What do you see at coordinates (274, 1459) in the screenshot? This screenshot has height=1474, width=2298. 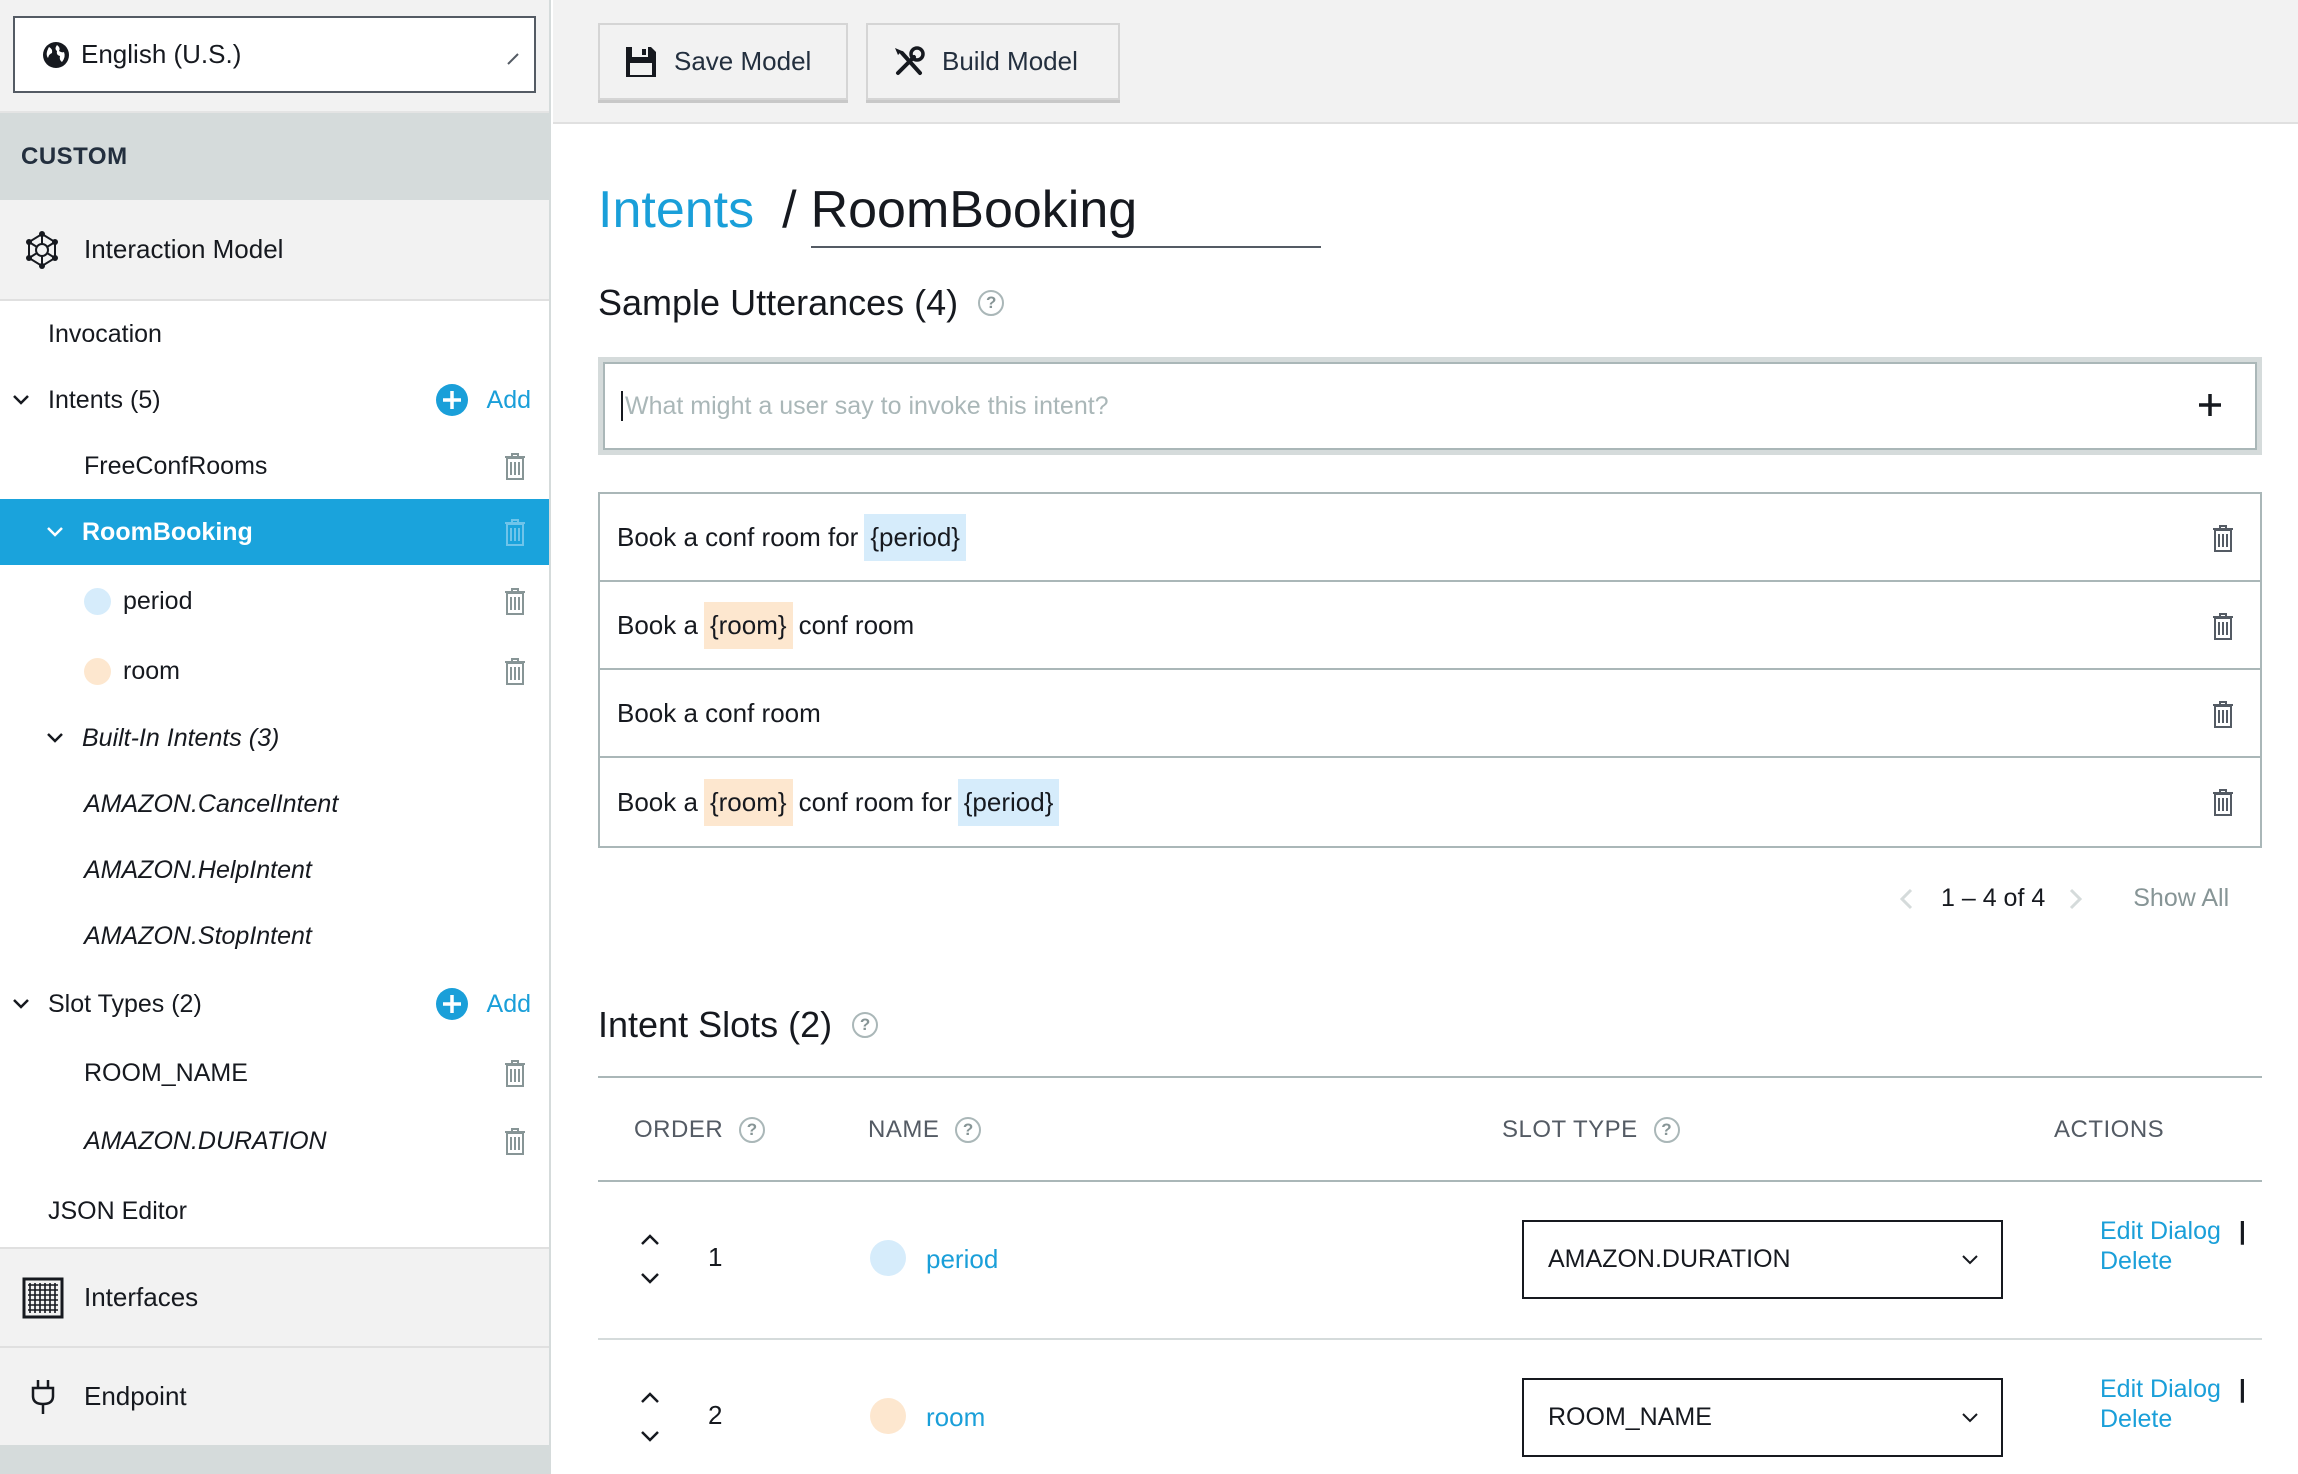 I see `sidebar-footer` at bounding box center [274, 1459].